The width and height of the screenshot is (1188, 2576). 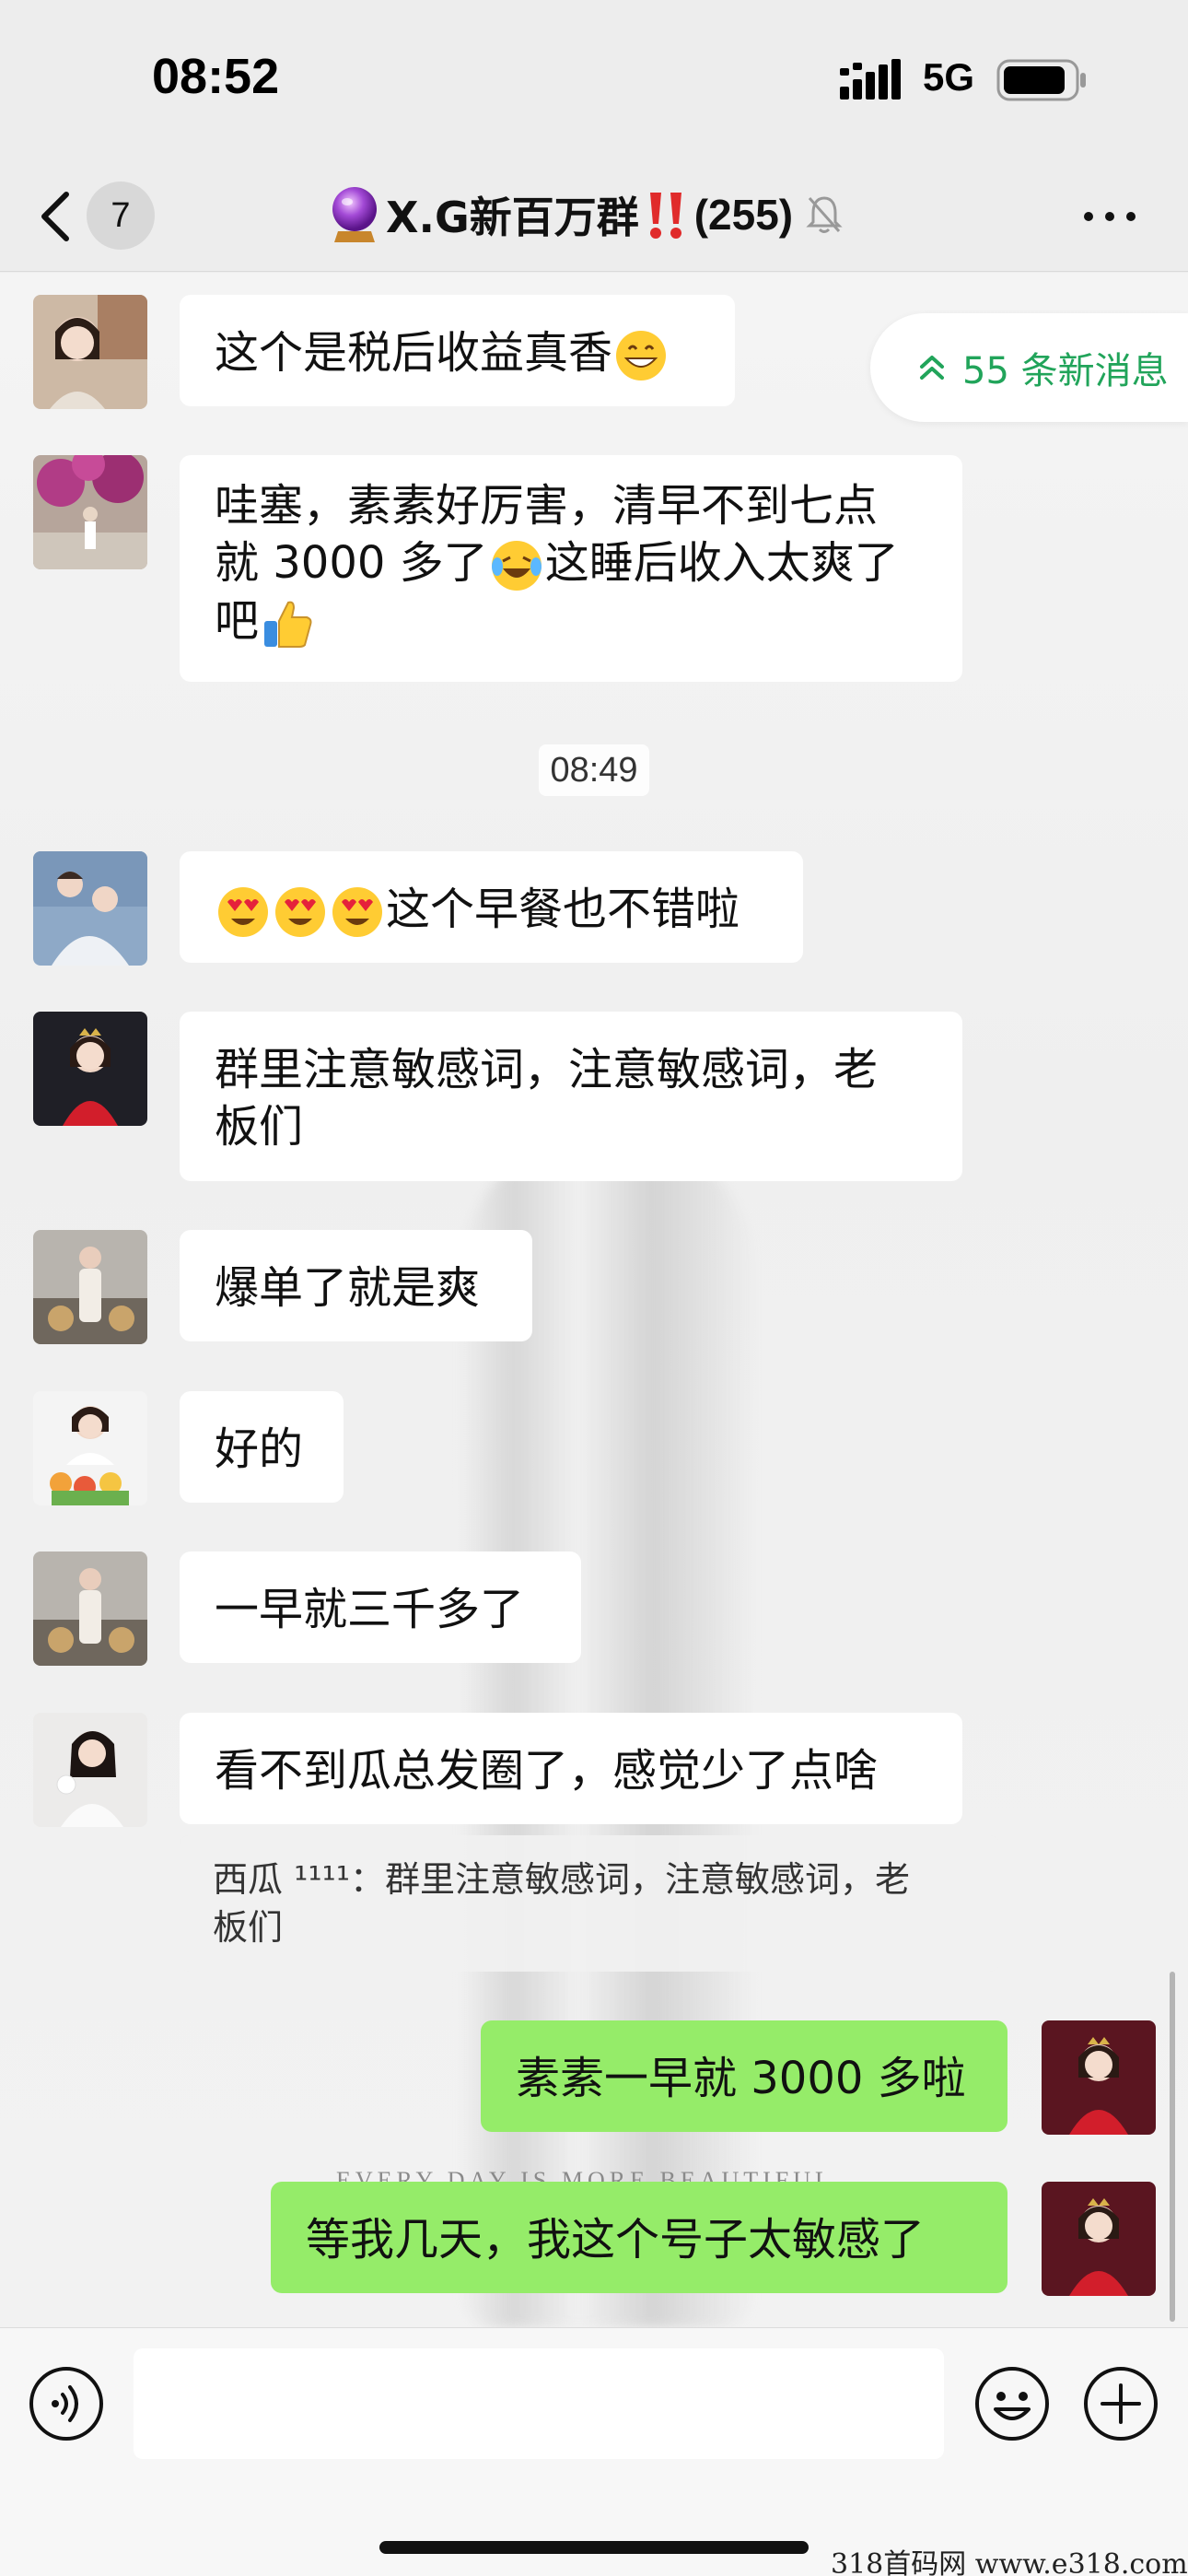 I want to click on more-options-button, so click(x=1109, y=216).